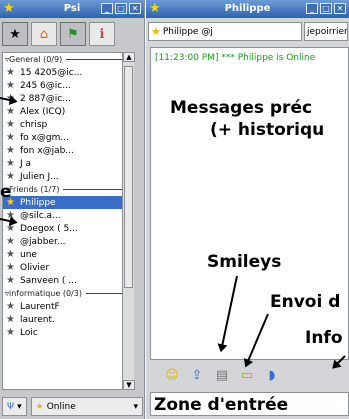  What do you see at coordinates (86, 406) in the screenshot?
I see `status-combo: ★ Online ▾` at bounding box center [86, 406].